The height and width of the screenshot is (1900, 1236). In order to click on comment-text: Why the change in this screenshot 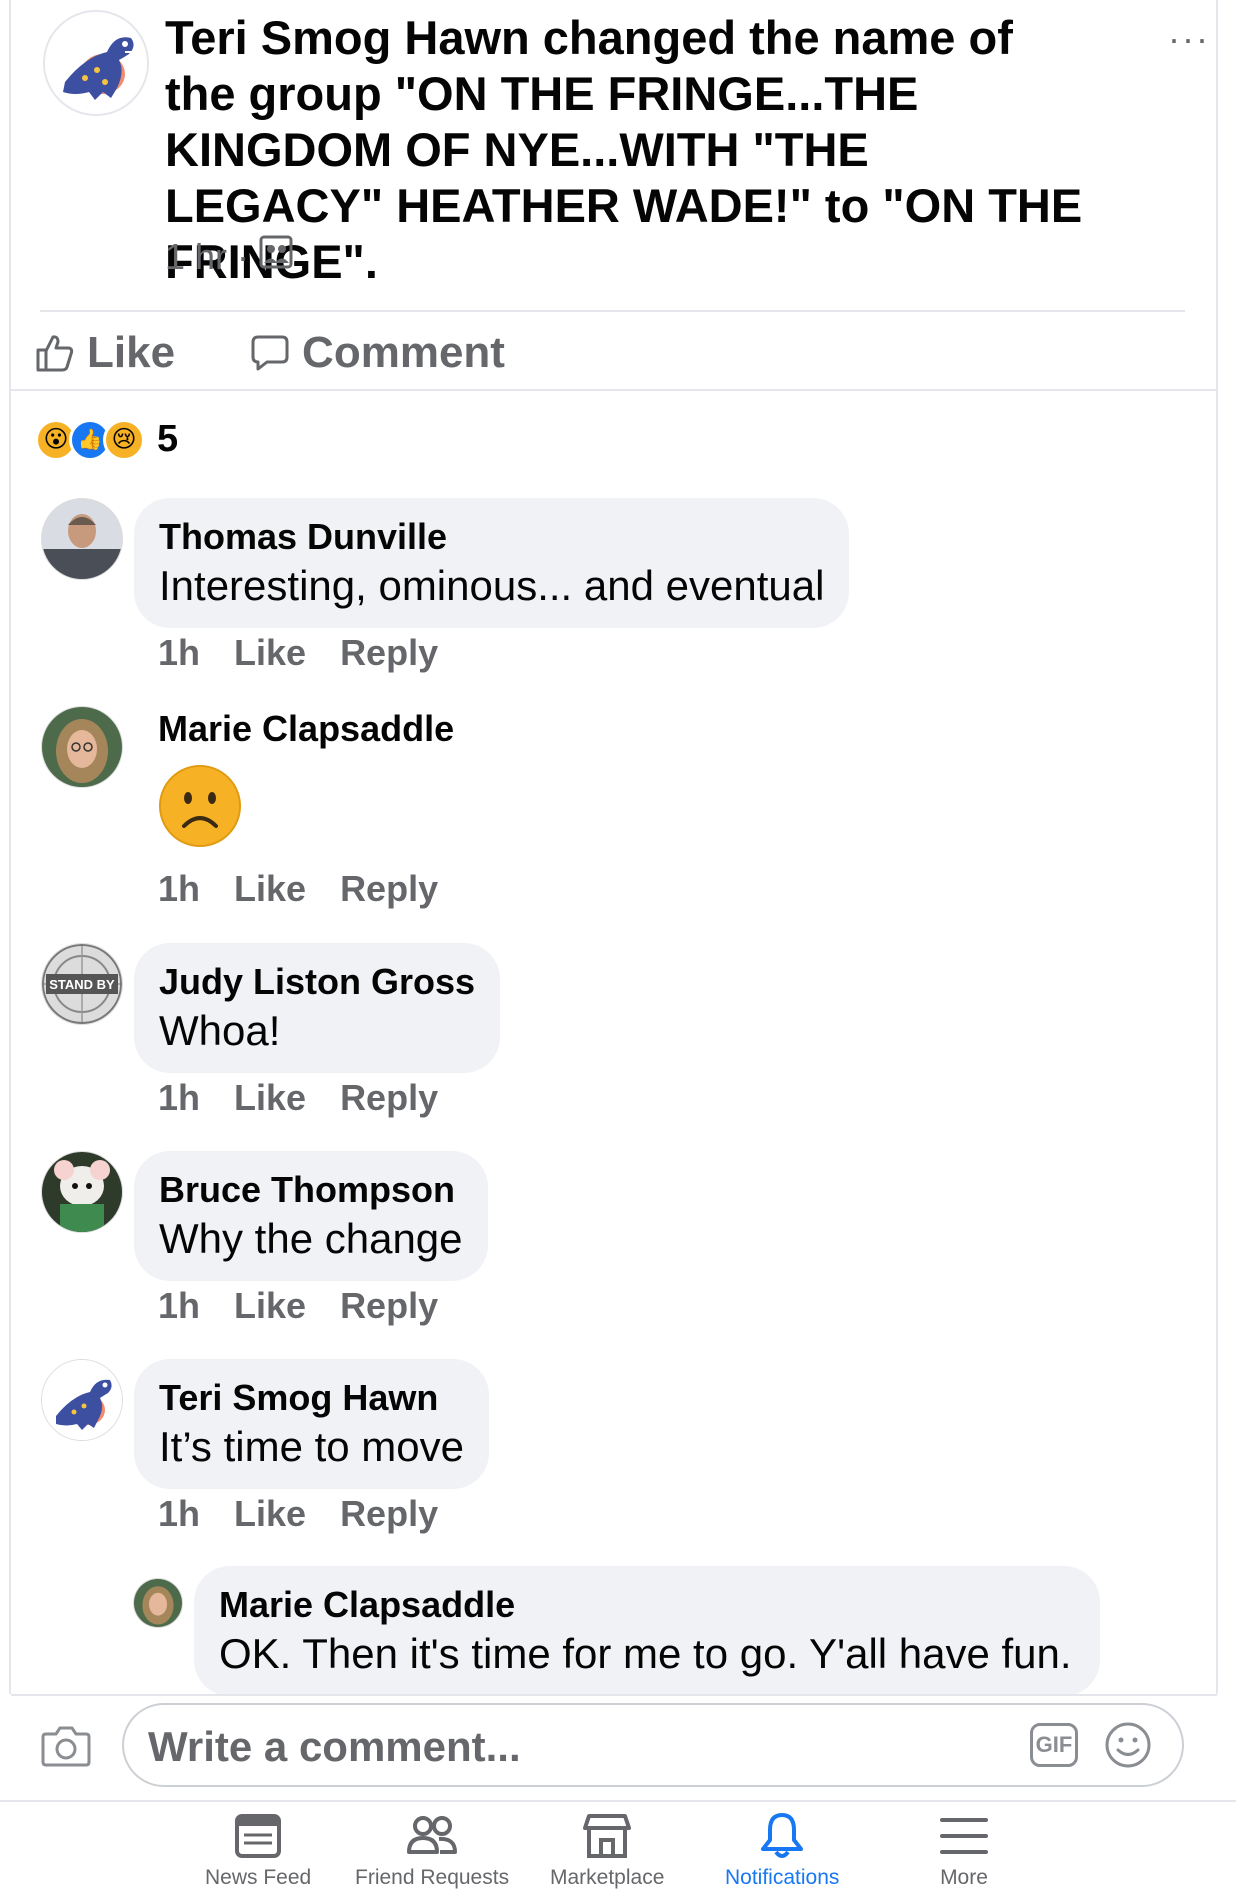, I will do `click(311, 1238)`.